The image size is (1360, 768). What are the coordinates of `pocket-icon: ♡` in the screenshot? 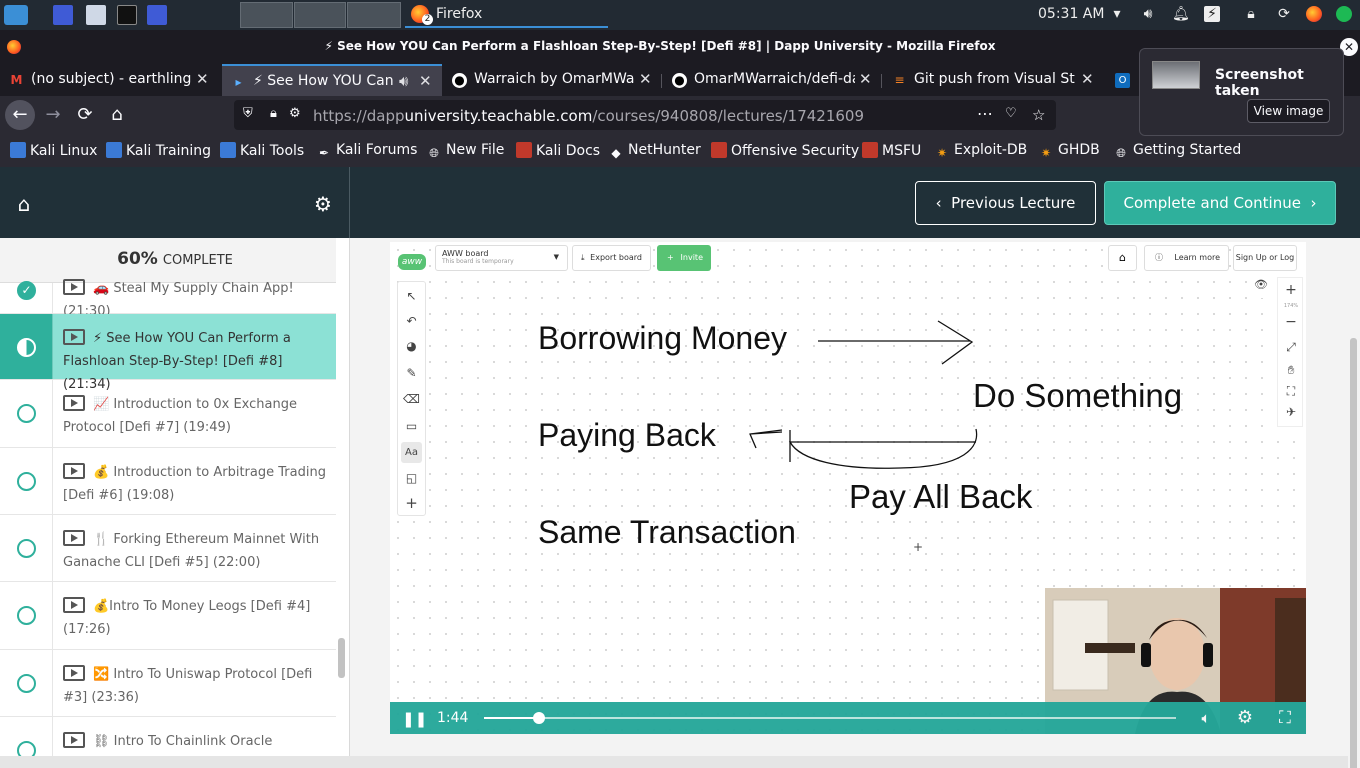 It's located at (1011, 113).